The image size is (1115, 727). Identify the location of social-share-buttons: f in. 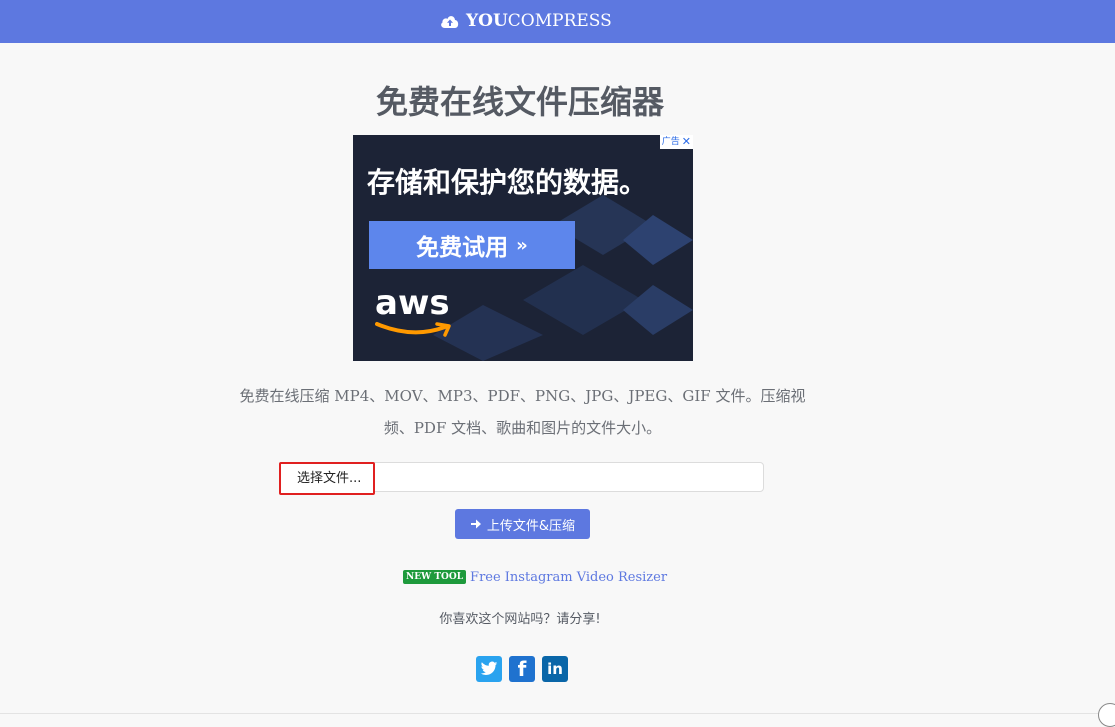
(522, 669).